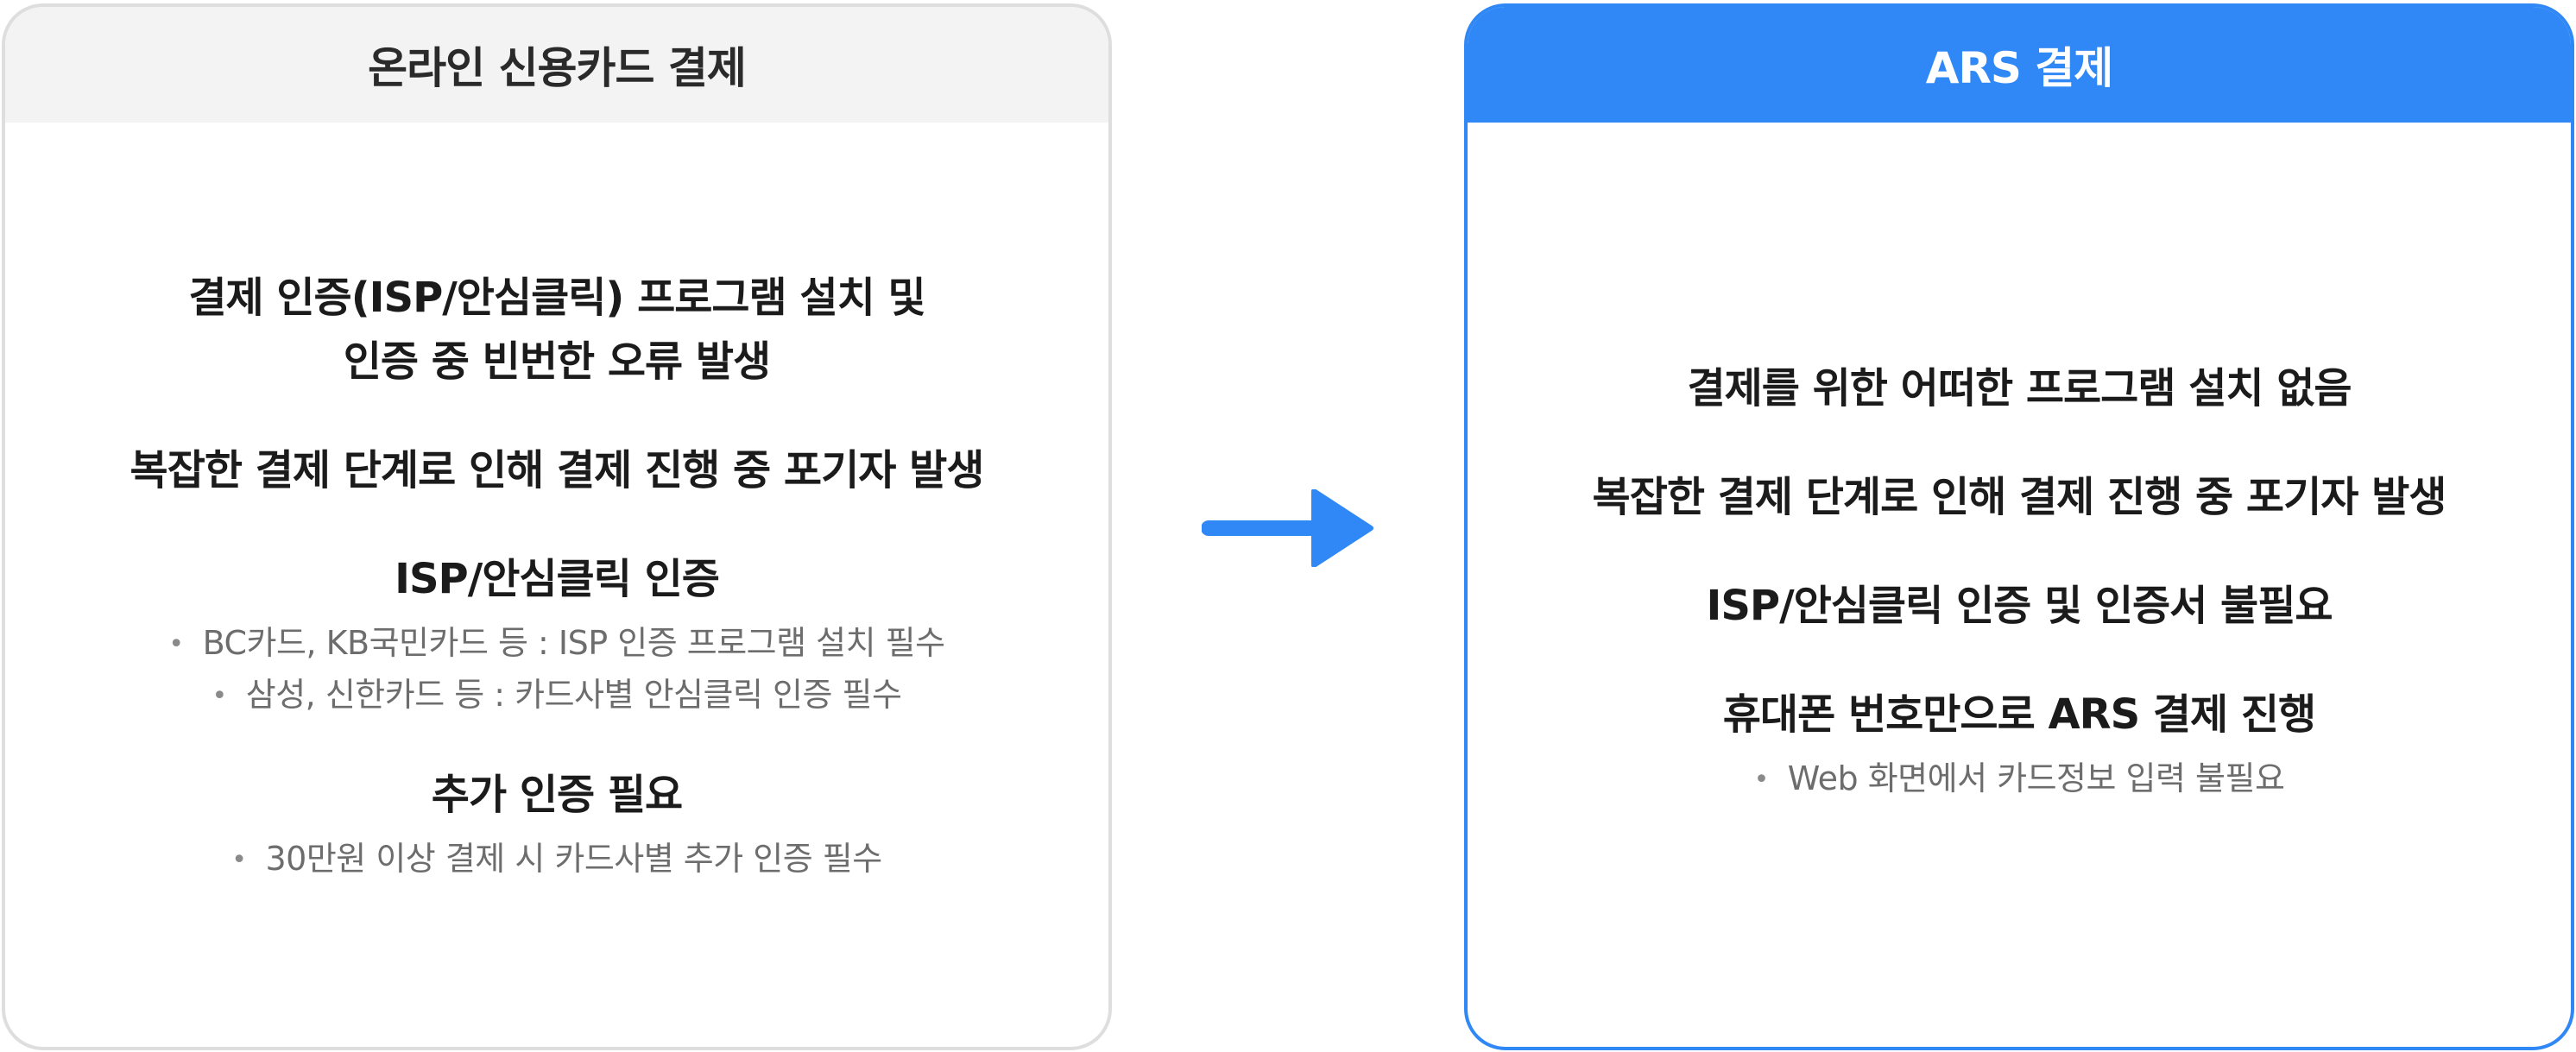 The height and width of the screenshot is (1052, 2576). I want to click on bullet-text: 30만원 이상 결제 시 카드사별 추가 인증 필수, so click(573, 859).